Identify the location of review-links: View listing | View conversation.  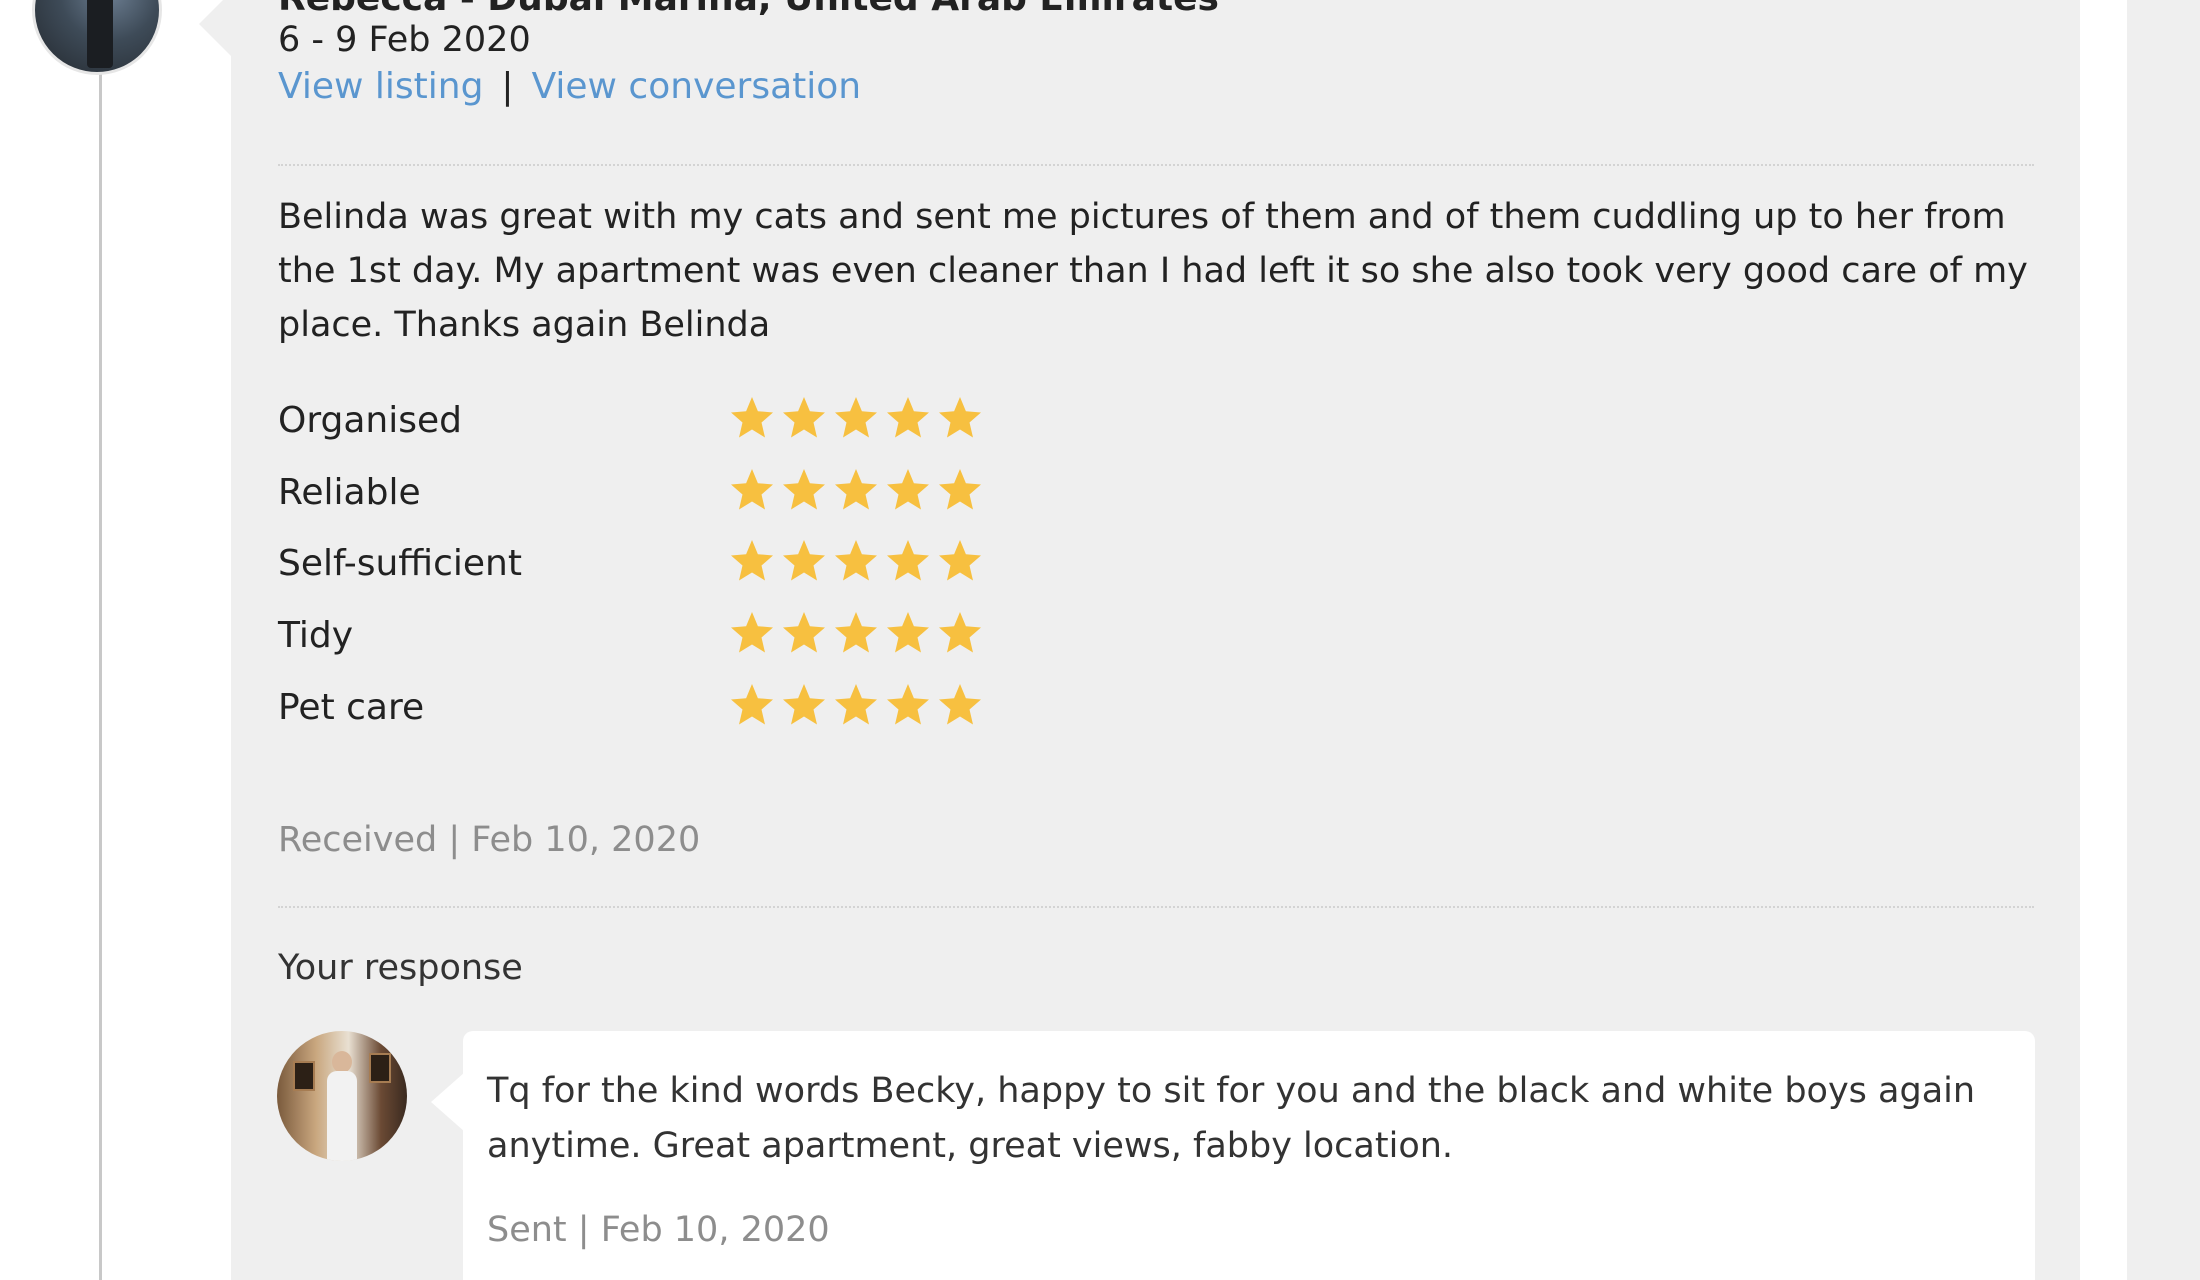
(569, 86).